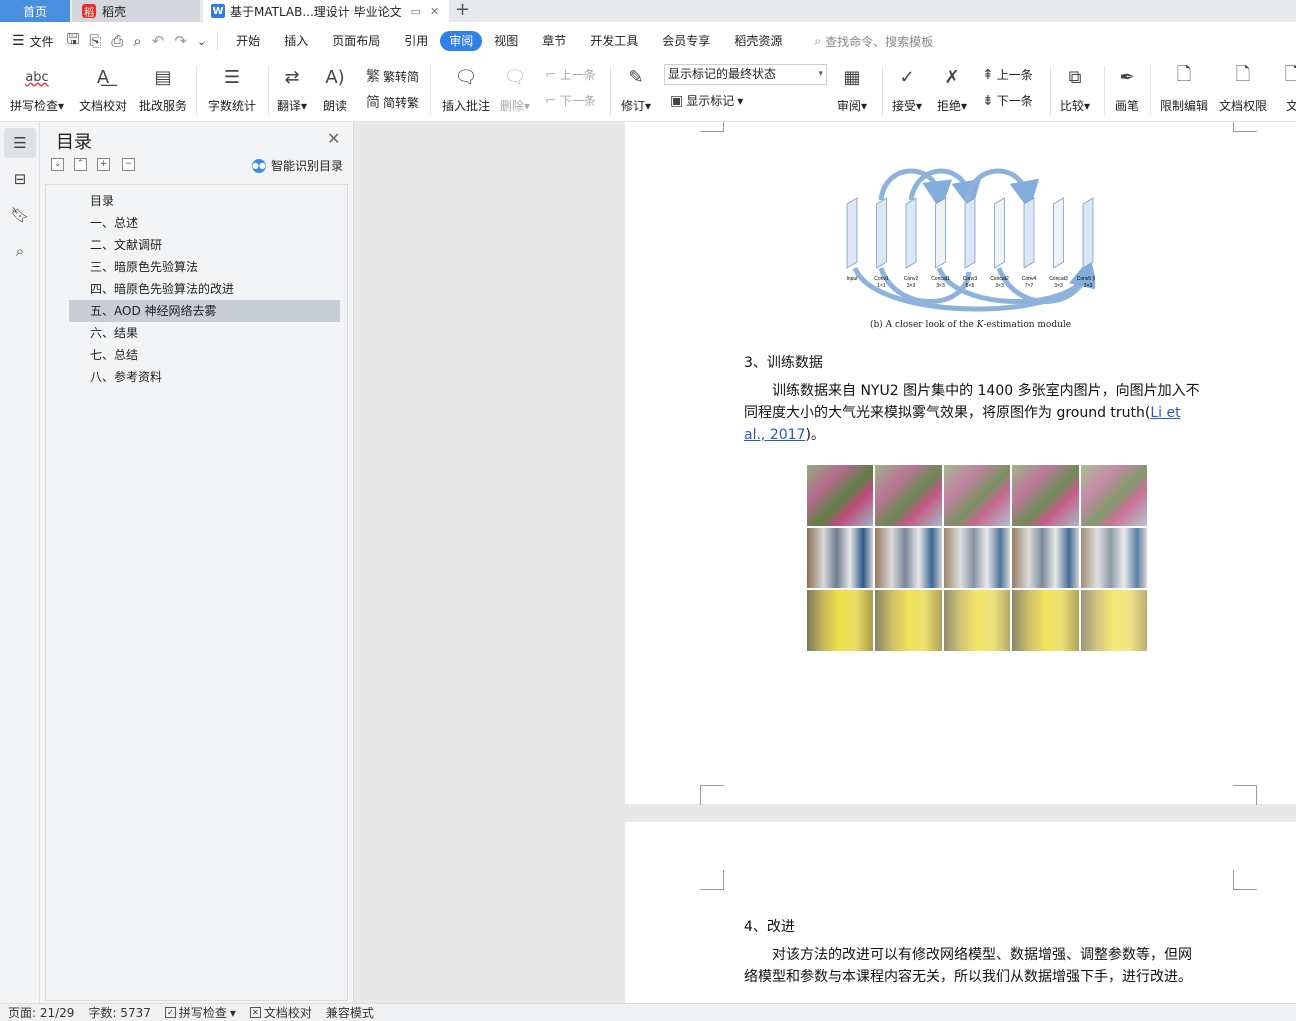  I want to click on word-count-button: ☰ 字数统计, so click(232, 88).